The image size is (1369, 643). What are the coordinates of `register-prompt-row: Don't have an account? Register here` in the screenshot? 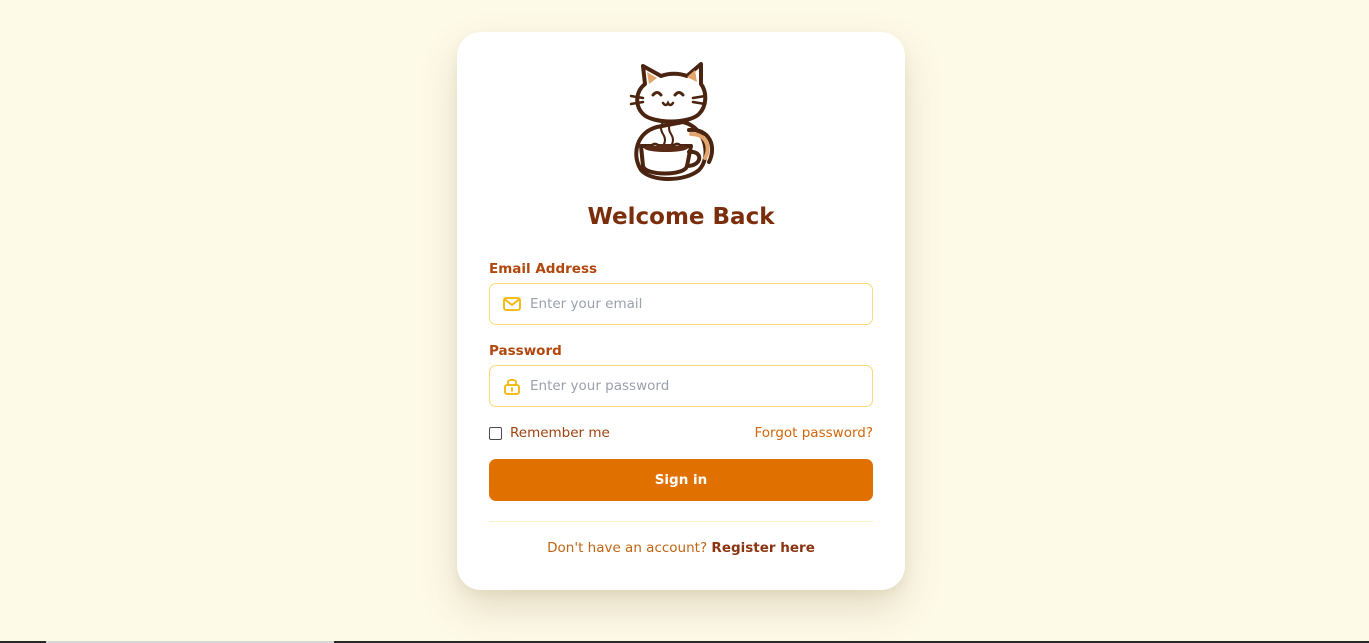 It's located at (681, 548).